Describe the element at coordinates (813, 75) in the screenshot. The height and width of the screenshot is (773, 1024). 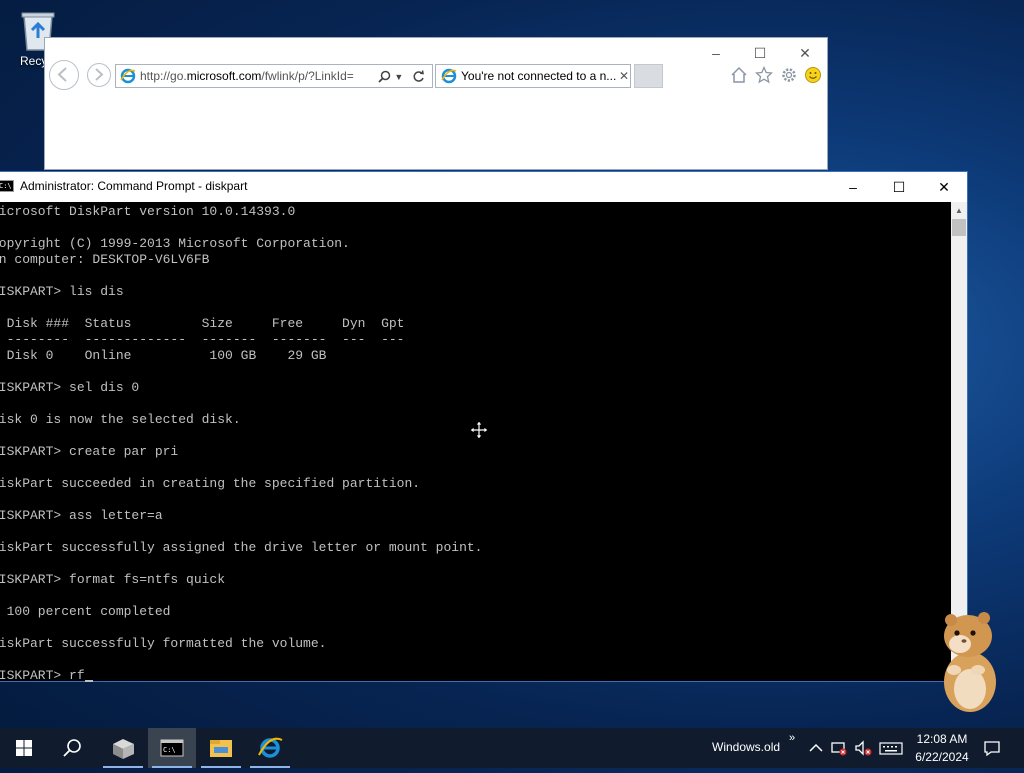
I see `smiley-feedback-icon` at that location.